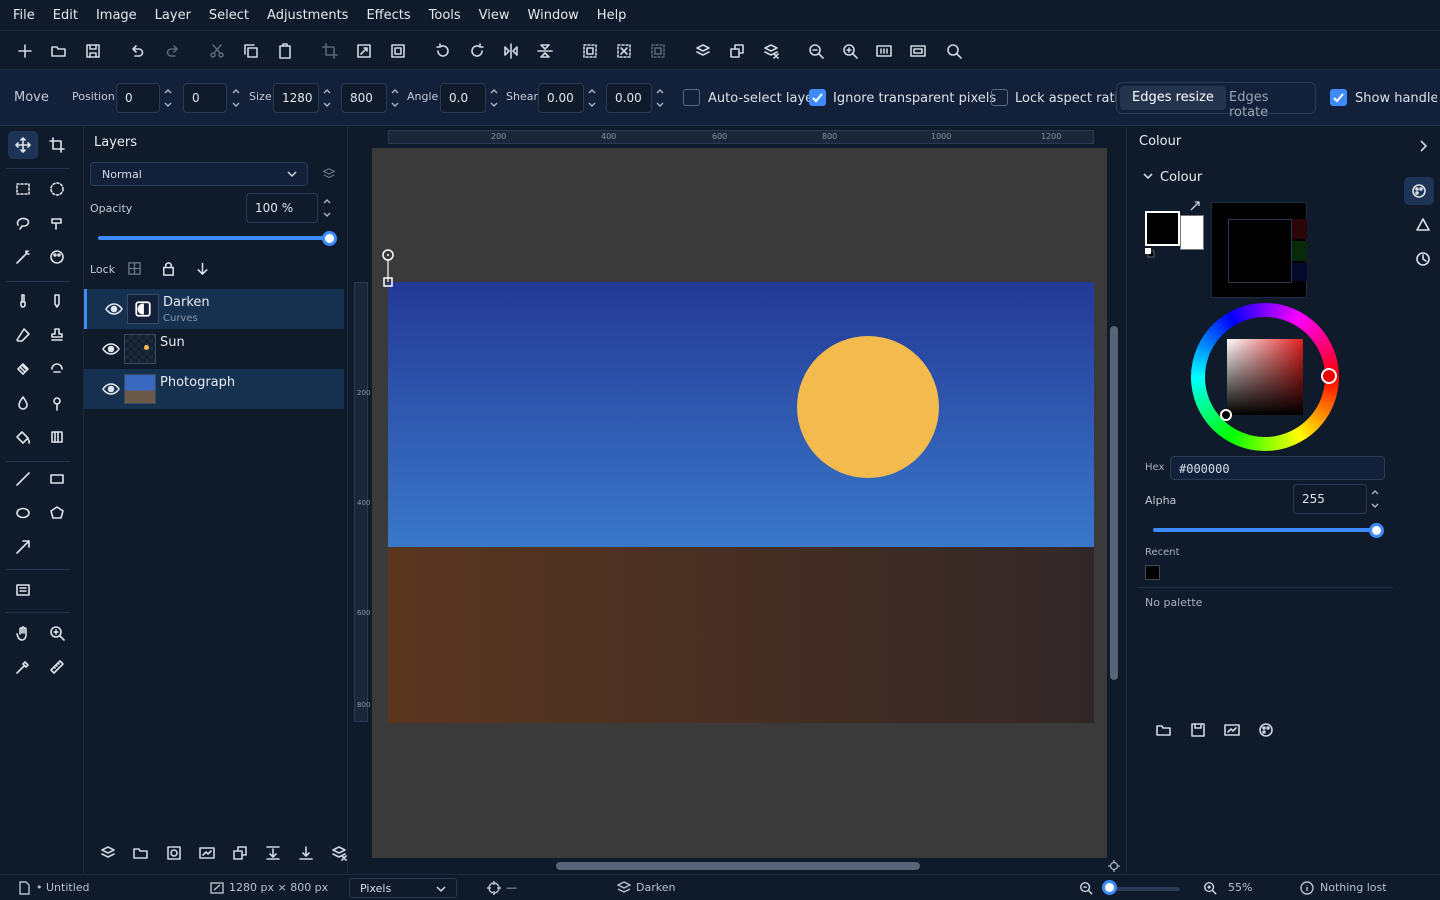 The width and height of the screenshot is (1440, 900). What do you see at coordinates (1423, 225) in the screenshot?
I see `adjustments-tab-icon` at bounding box center [1423, 225].